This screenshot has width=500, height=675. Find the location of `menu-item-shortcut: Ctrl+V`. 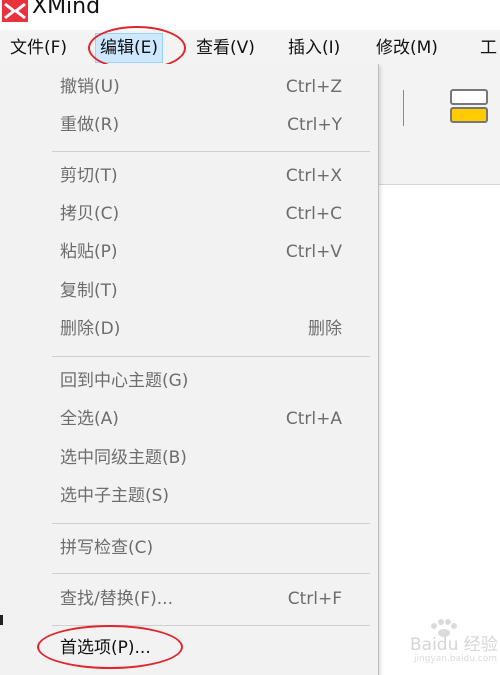

menu-item-shortcut: Ctrl+V is located at coordinates (313, 252).